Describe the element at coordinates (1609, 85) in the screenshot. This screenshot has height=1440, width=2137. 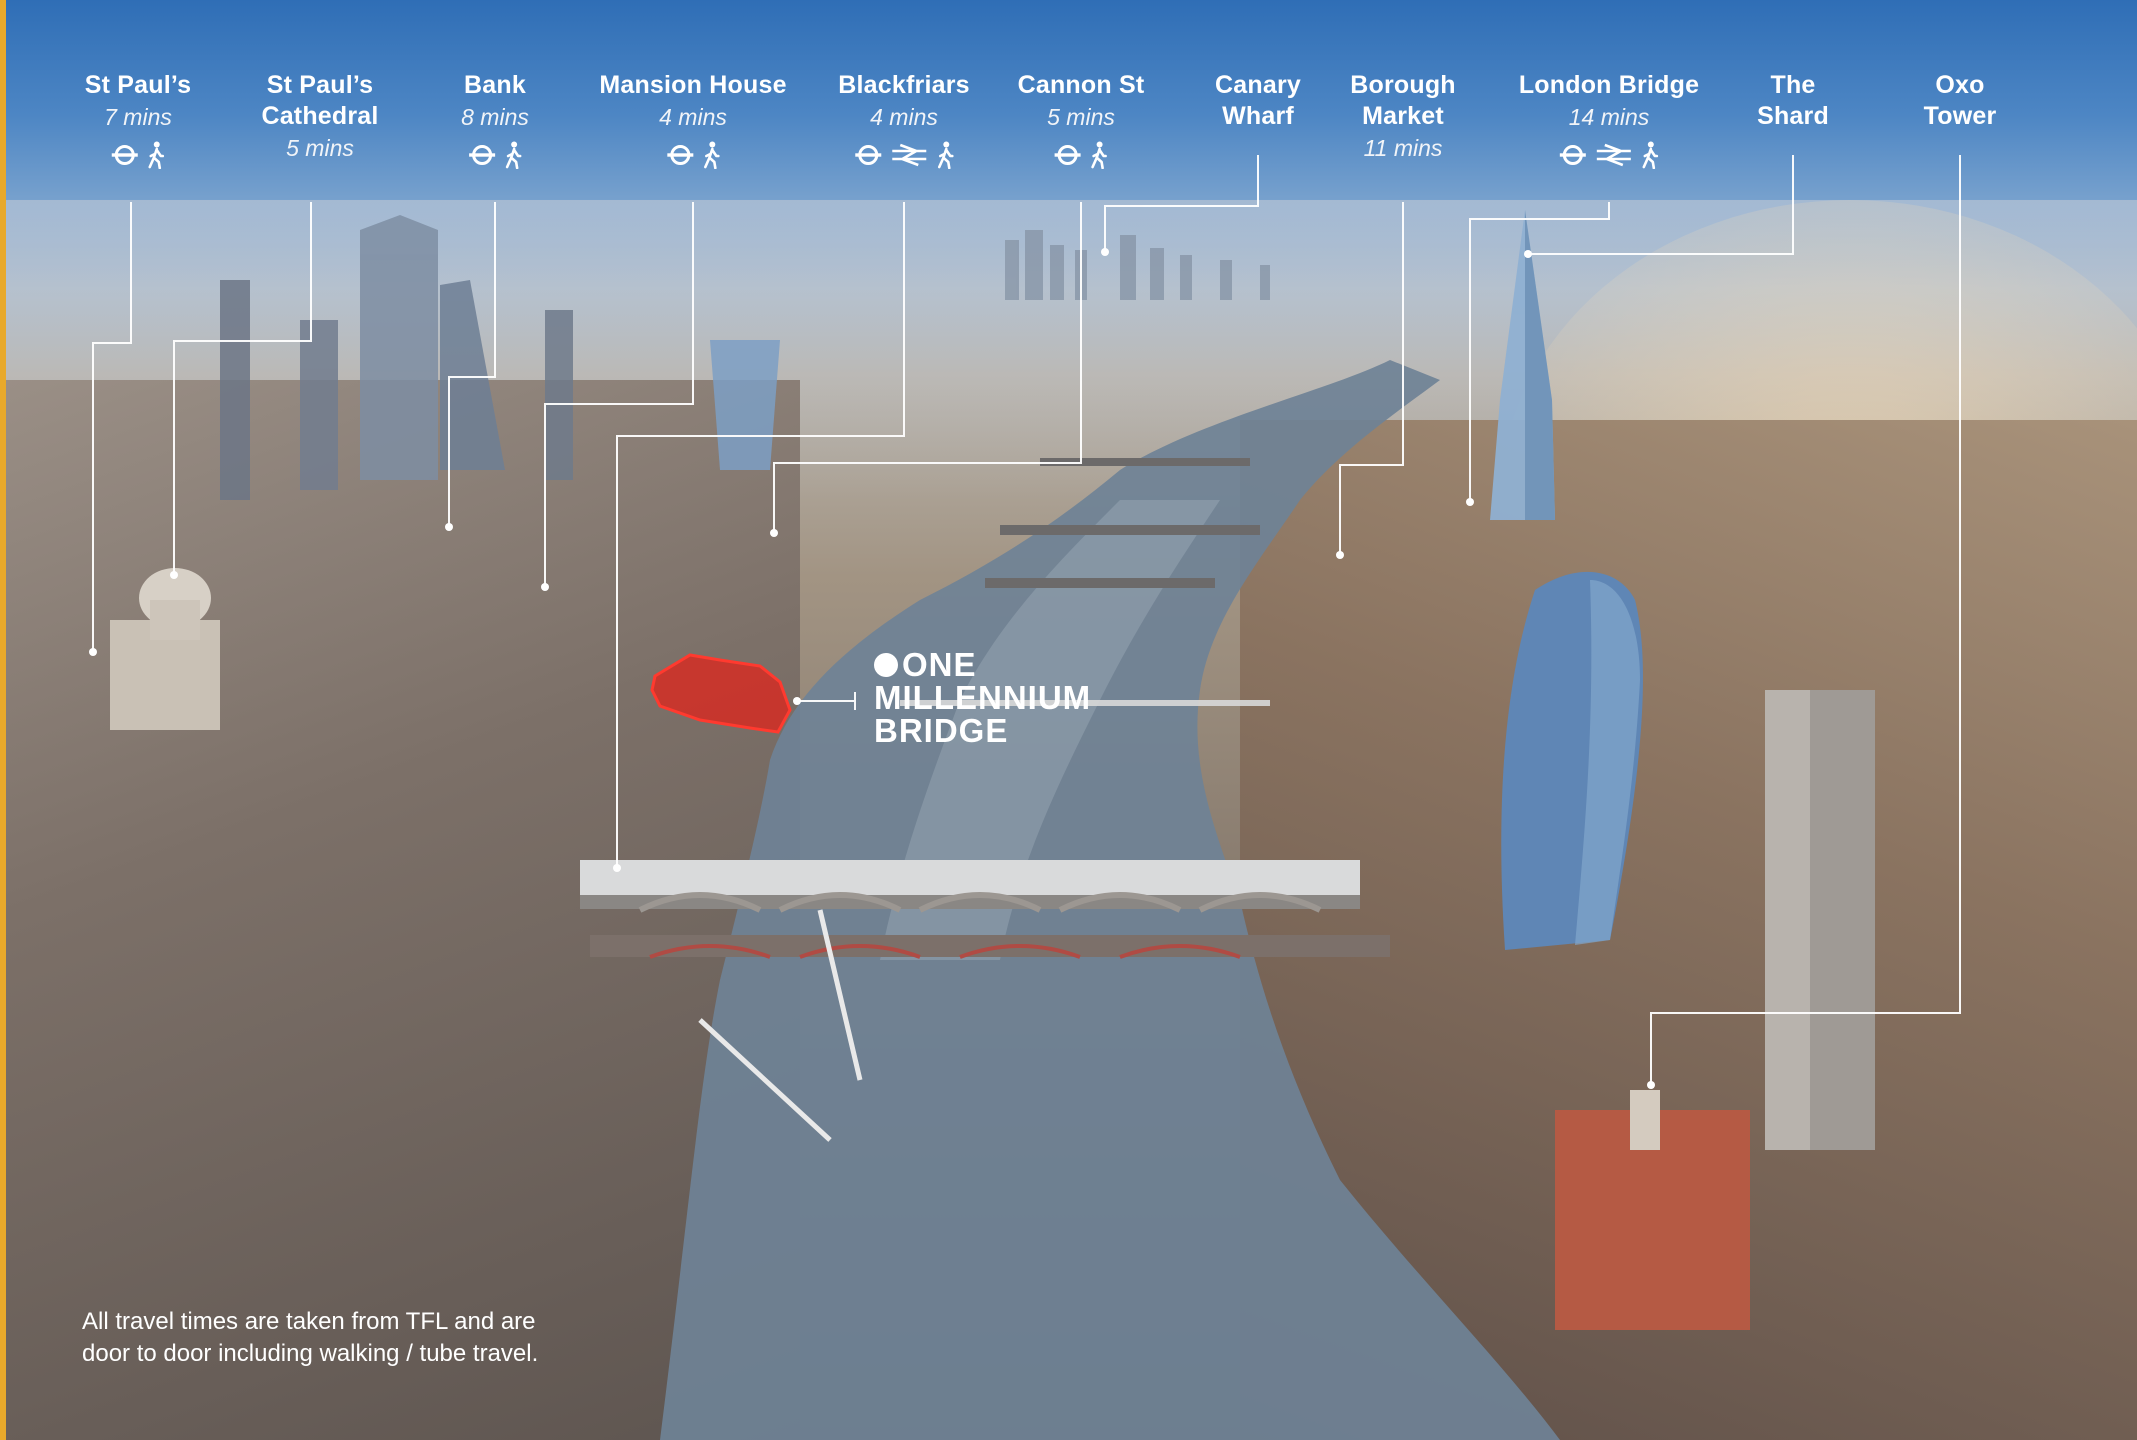
I see `station-name: London Bridge` at that location.